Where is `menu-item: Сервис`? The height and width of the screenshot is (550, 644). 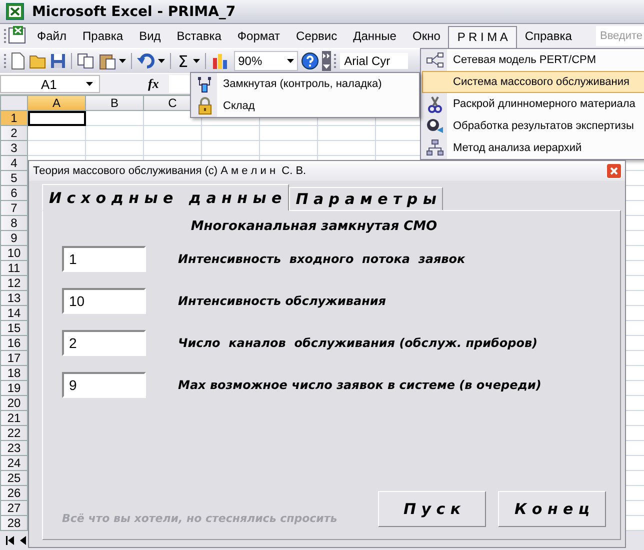
menu-item: Сервис is located at coordinates (317, 36).